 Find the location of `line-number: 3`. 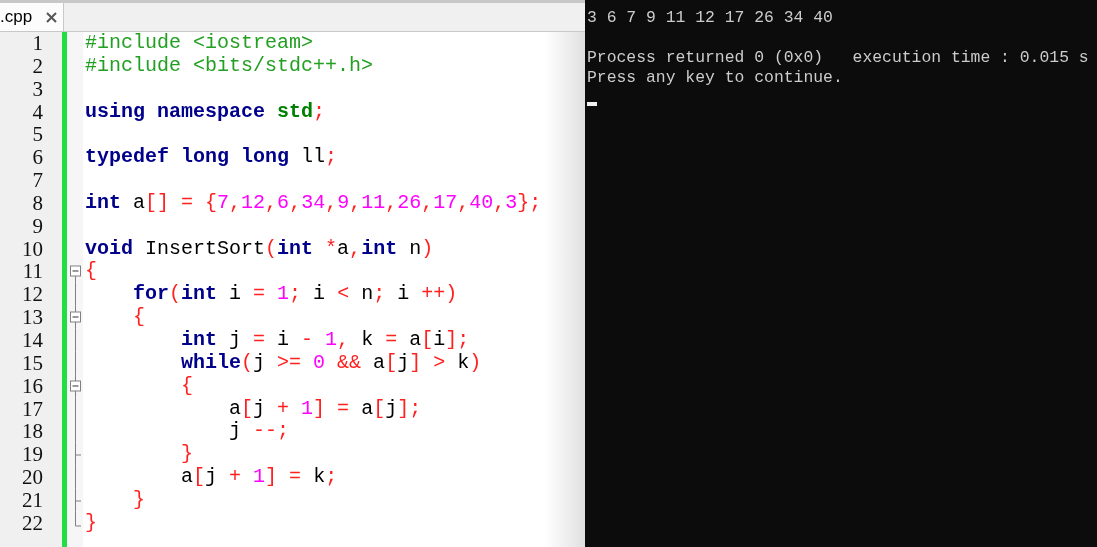

line-number: 3 is located at coordinates (37, 89).